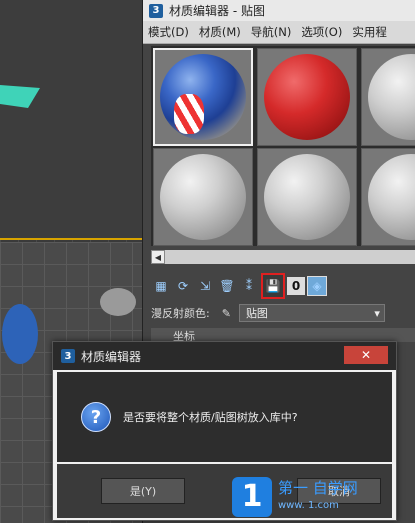 Image resolution: width=415 pixels, height=523 pixels. What do you see at coordinates (321, 32) in the screenshot?
I see `menu-options: 选项(O)` at bounding box center [321, 32].